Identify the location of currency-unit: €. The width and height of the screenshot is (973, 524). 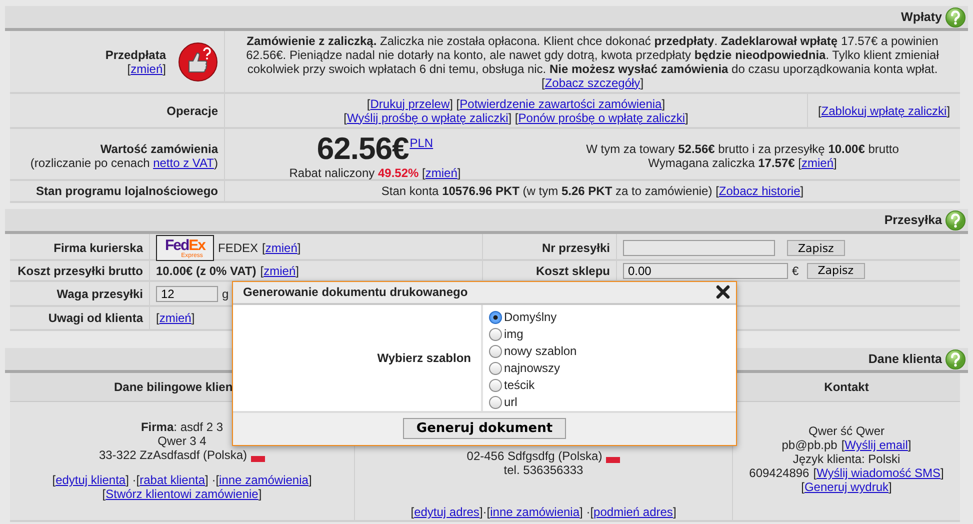
(795, 271).